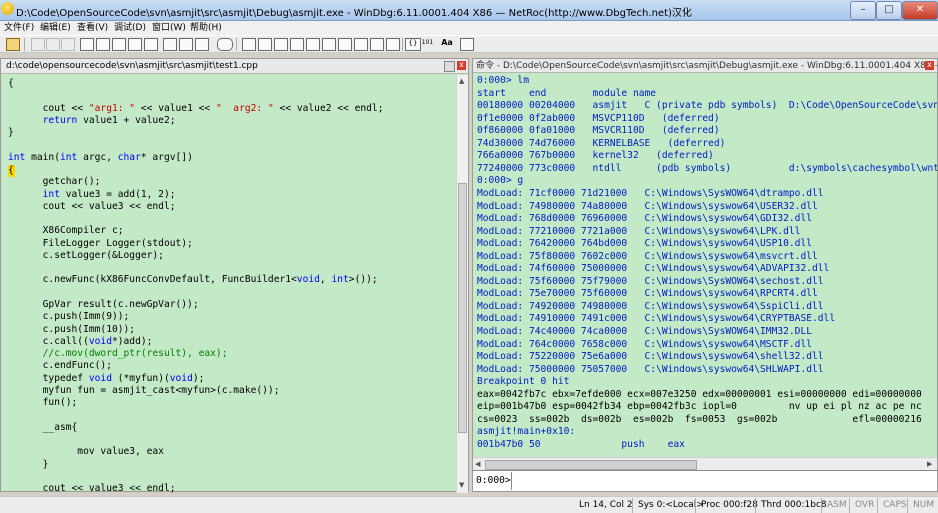 This screenshot has height=513, width=938. I want to click on source-line: c.push(Imm(10));, so click(71, 330).